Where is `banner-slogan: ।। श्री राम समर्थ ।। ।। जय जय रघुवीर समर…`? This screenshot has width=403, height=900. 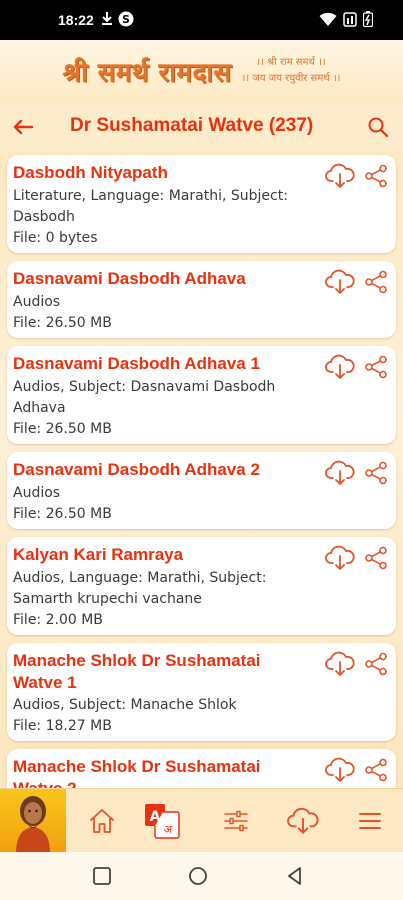
banner-slogan: ।। श्री राम समर्थ ।। ।। जय जय रघुवीर समर… is located at coordinates (291, 71).